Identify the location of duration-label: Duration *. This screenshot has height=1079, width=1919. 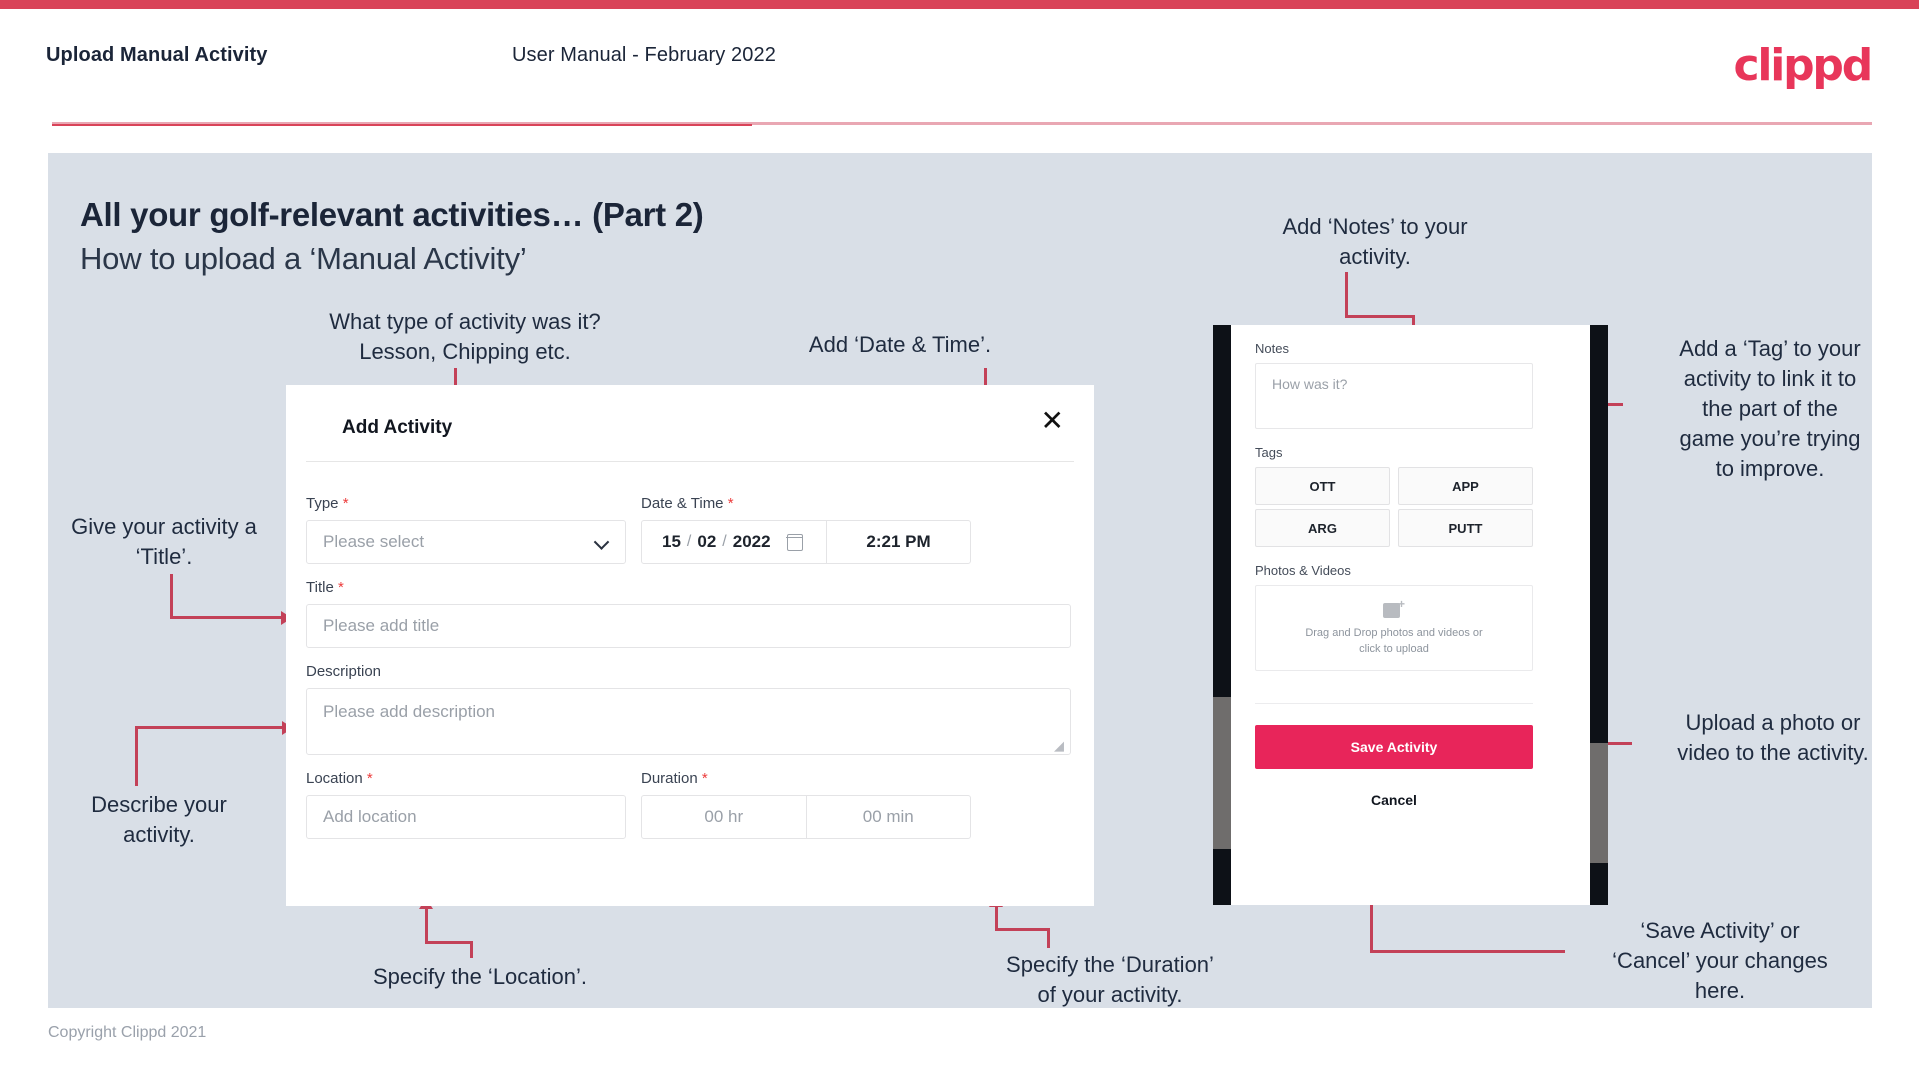
(674, 778).